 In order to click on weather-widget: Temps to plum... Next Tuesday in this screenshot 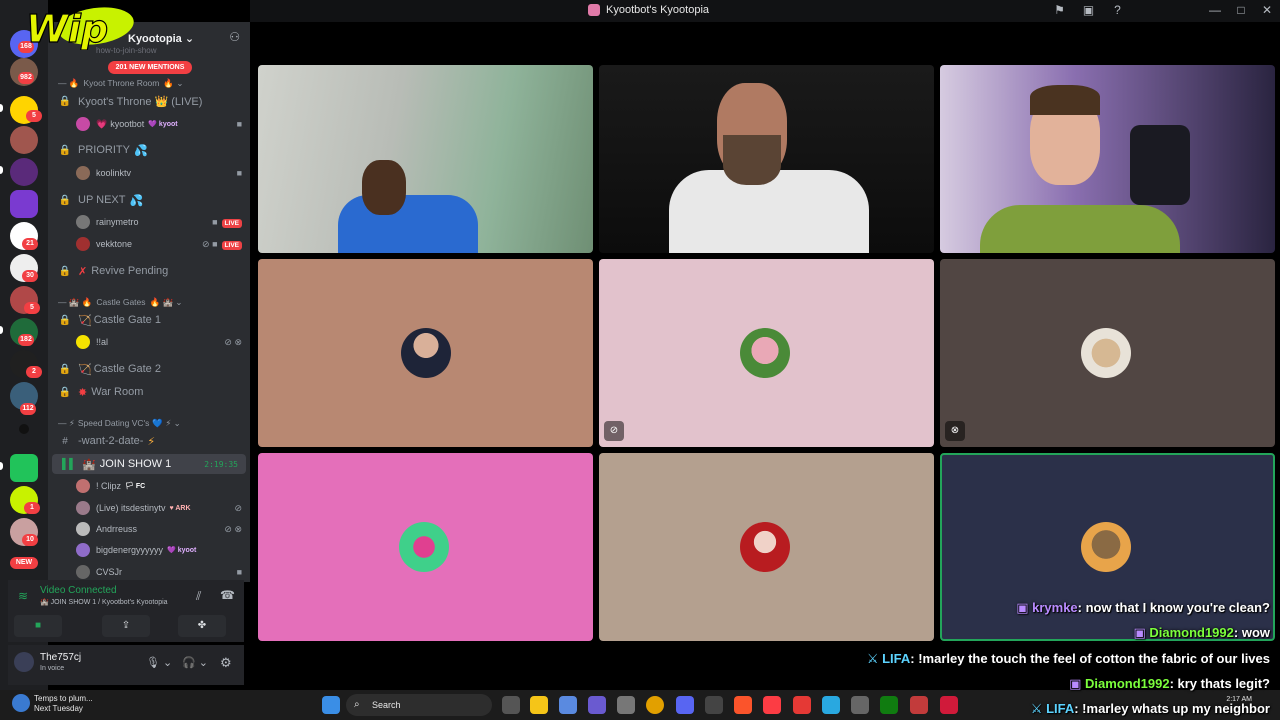, I will do `click(63, 704)`.